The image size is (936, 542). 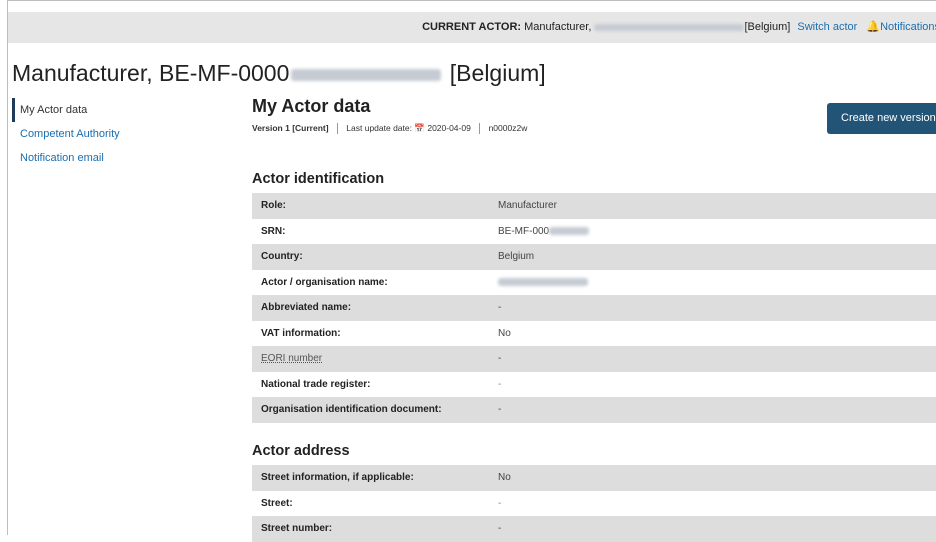 I want to click on table-row: Country: Belgium, so click(x=594, y=257).